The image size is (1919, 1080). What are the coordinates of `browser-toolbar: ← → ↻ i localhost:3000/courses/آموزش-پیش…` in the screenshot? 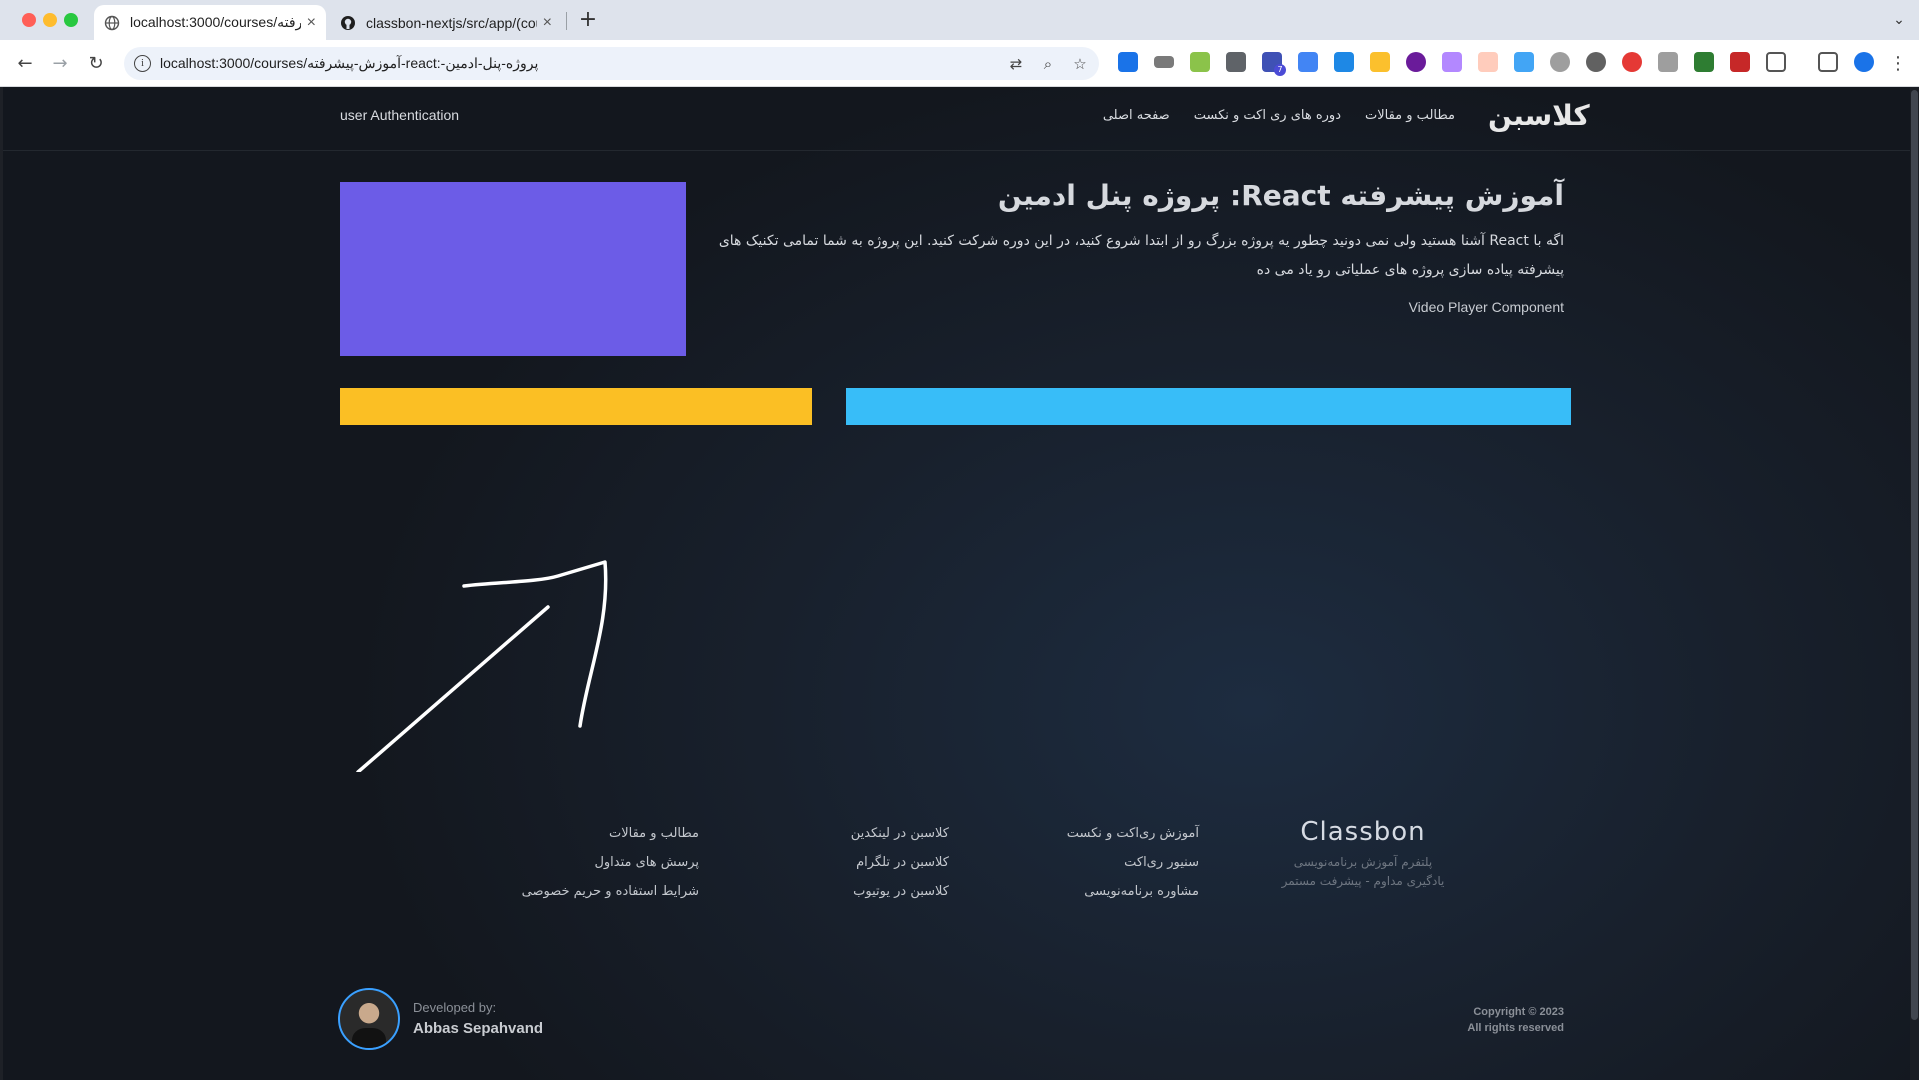 It's located at (959, 63).